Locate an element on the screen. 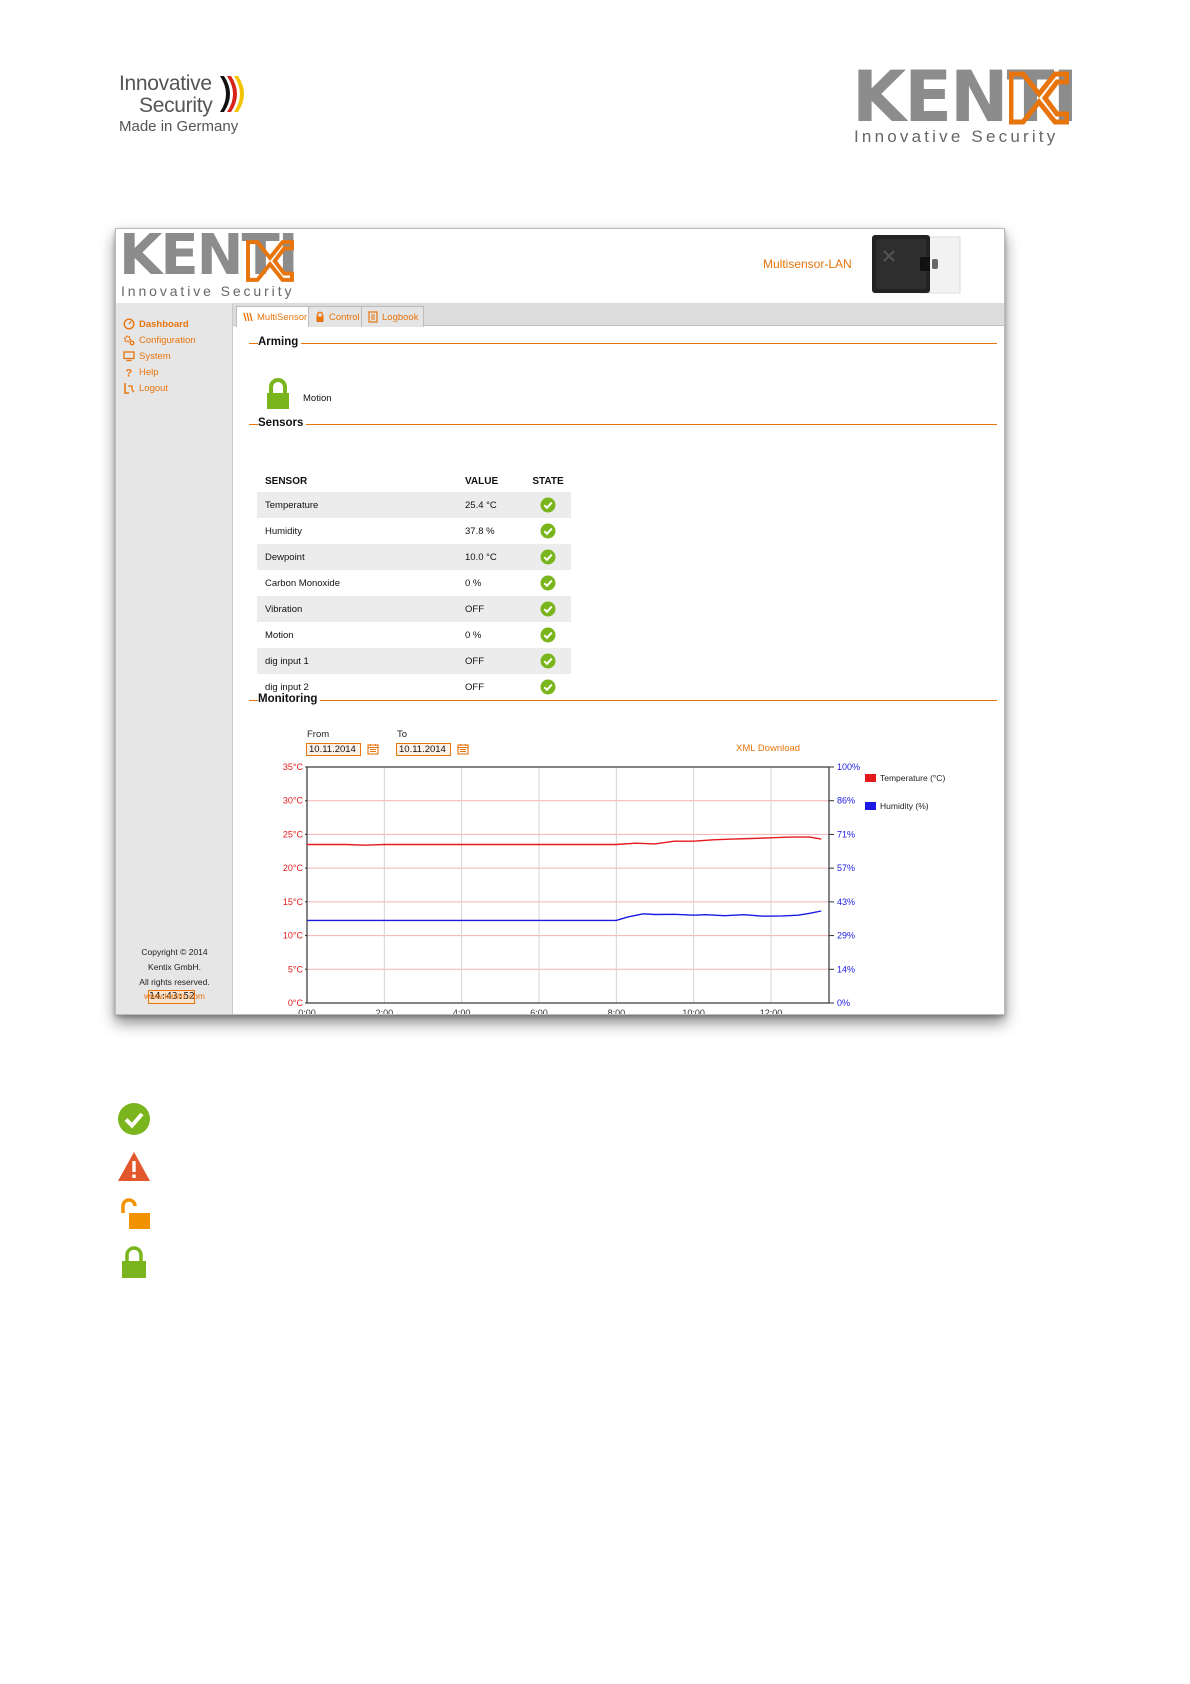  y-left-tick-label: 20°C is located at coordinates (293, 868).